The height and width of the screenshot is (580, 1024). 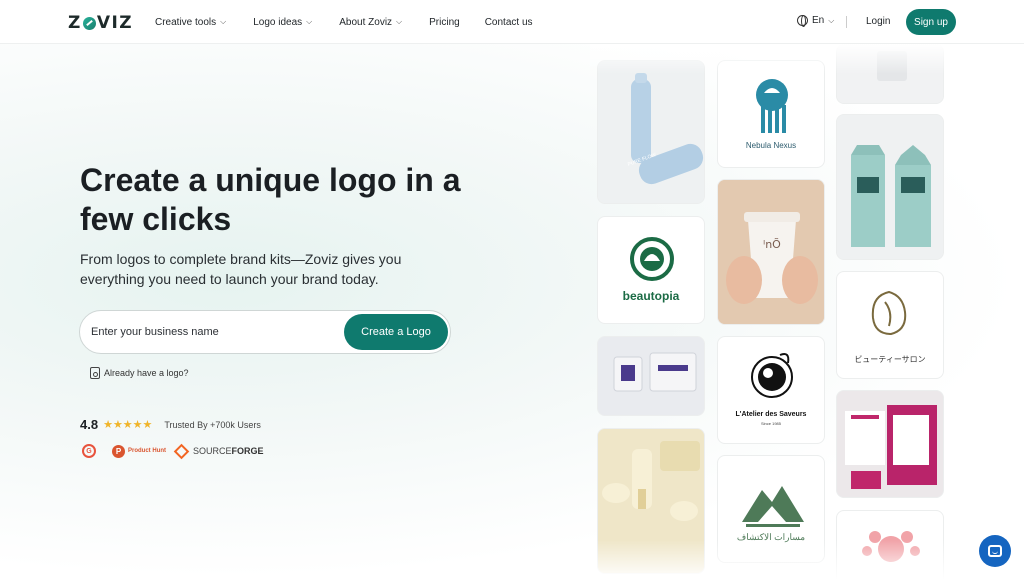 What do you see at coordinates (146, 373) in the screenshot?
I see `already-have-logo-label: Already have a logo?` at bounding box center [146, 373].